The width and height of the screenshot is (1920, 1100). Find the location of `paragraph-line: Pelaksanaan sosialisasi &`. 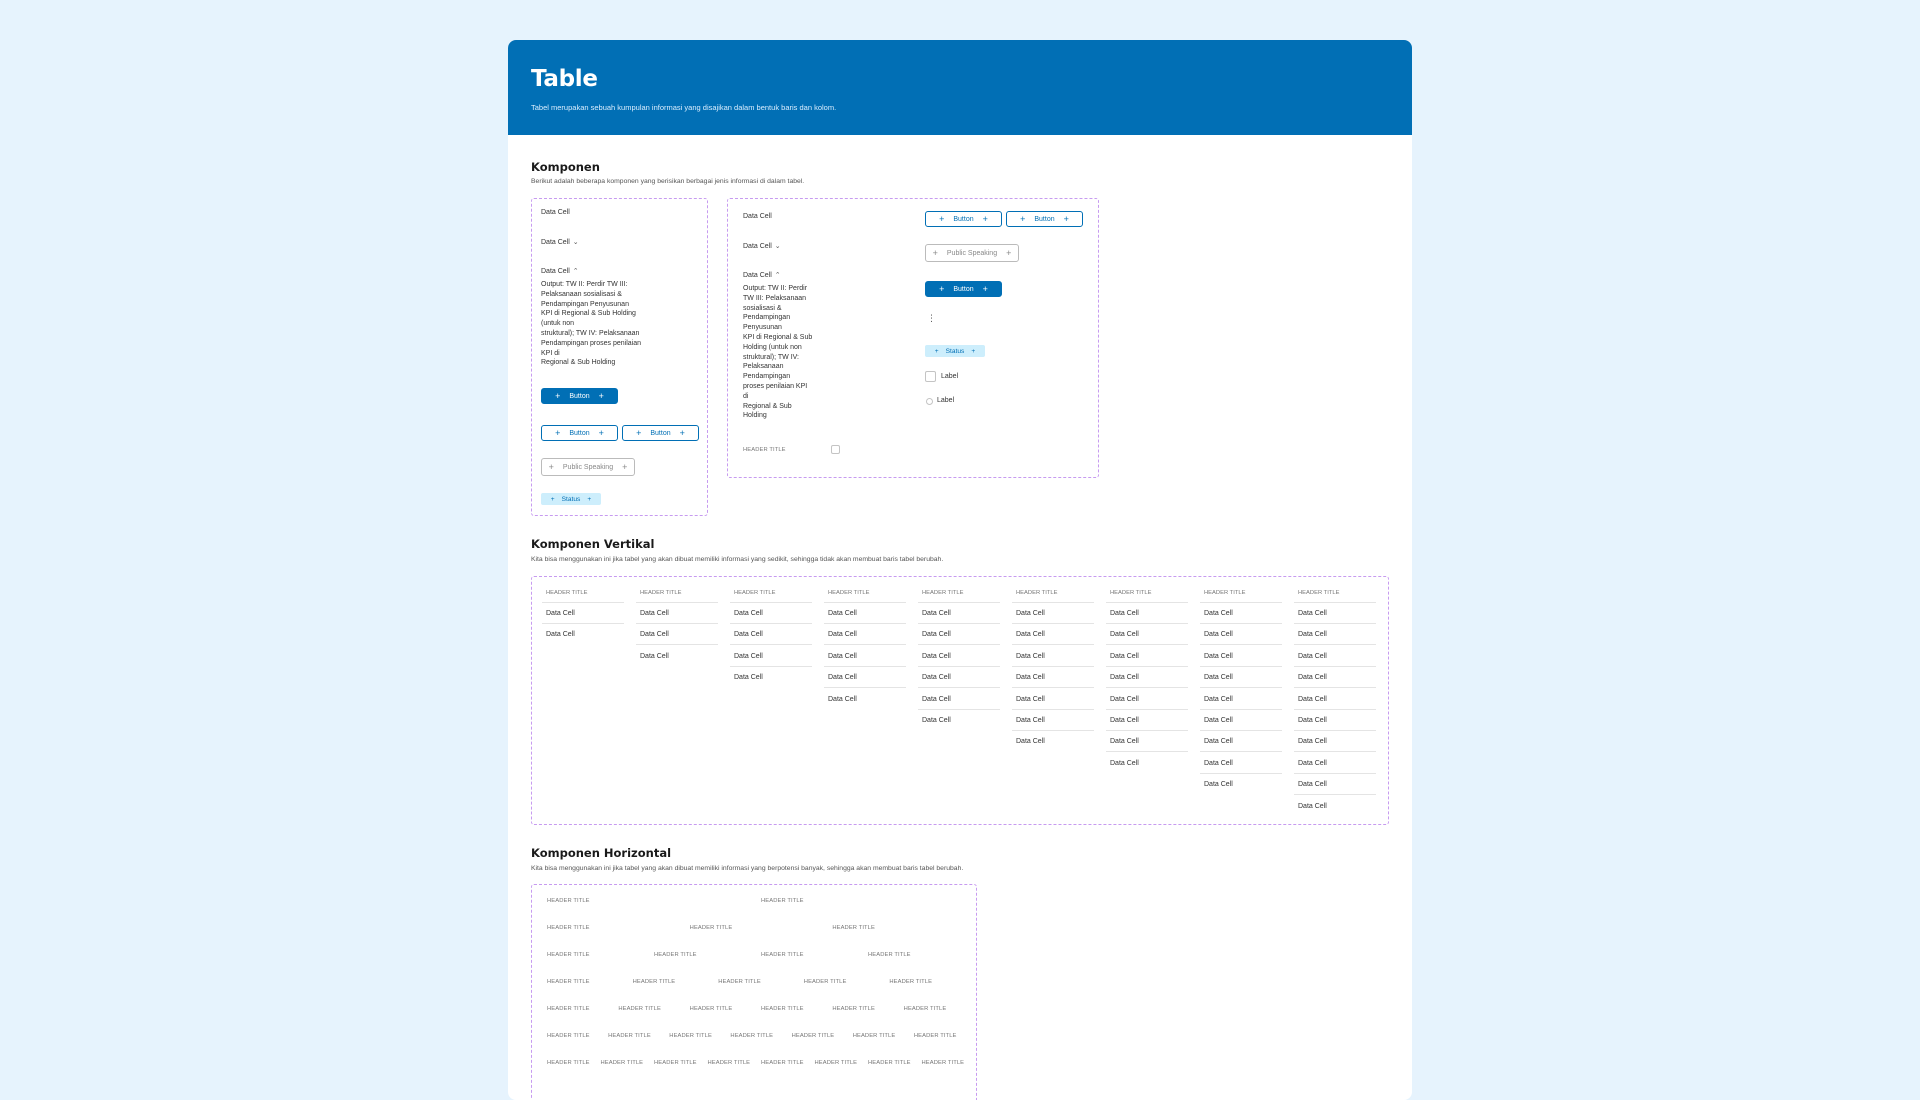

paragraph-line: Pelaksanaan sosialisasi & is located at coordinates (581, 294).